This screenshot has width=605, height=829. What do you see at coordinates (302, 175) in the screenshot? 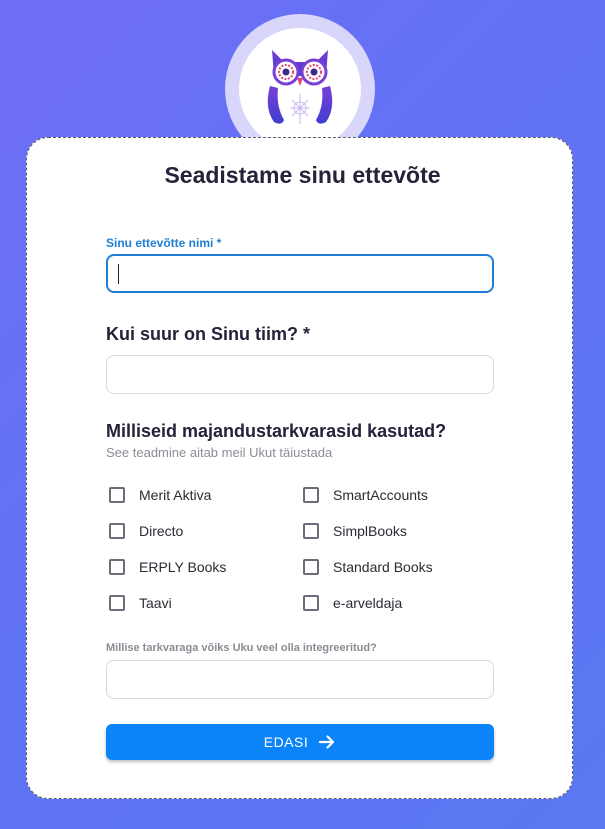
I see `page-title: Seadistame sinu ettevõte` at bounding box center [302, 175].